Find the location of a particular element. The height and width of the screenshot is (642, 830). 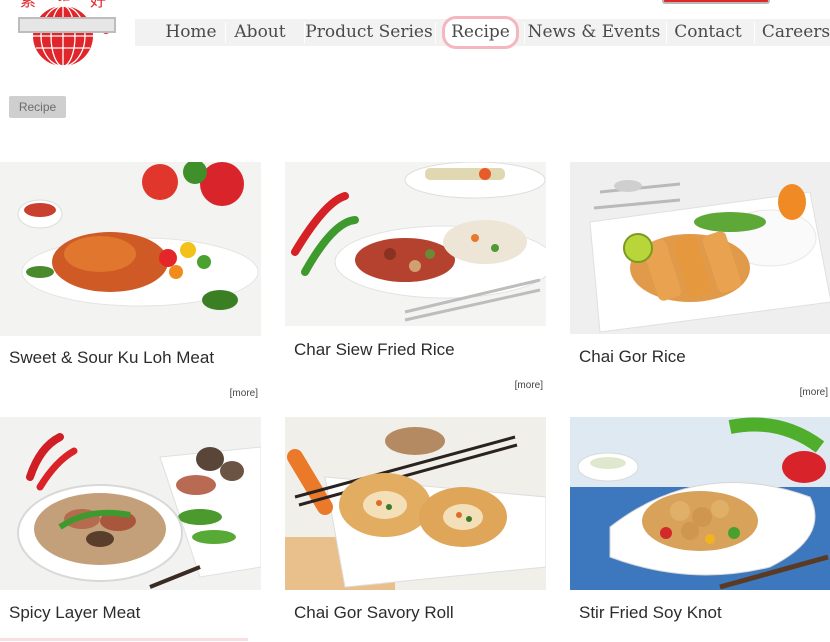

char-siew-fried-rice-photo is located at coordinates (415, 244).